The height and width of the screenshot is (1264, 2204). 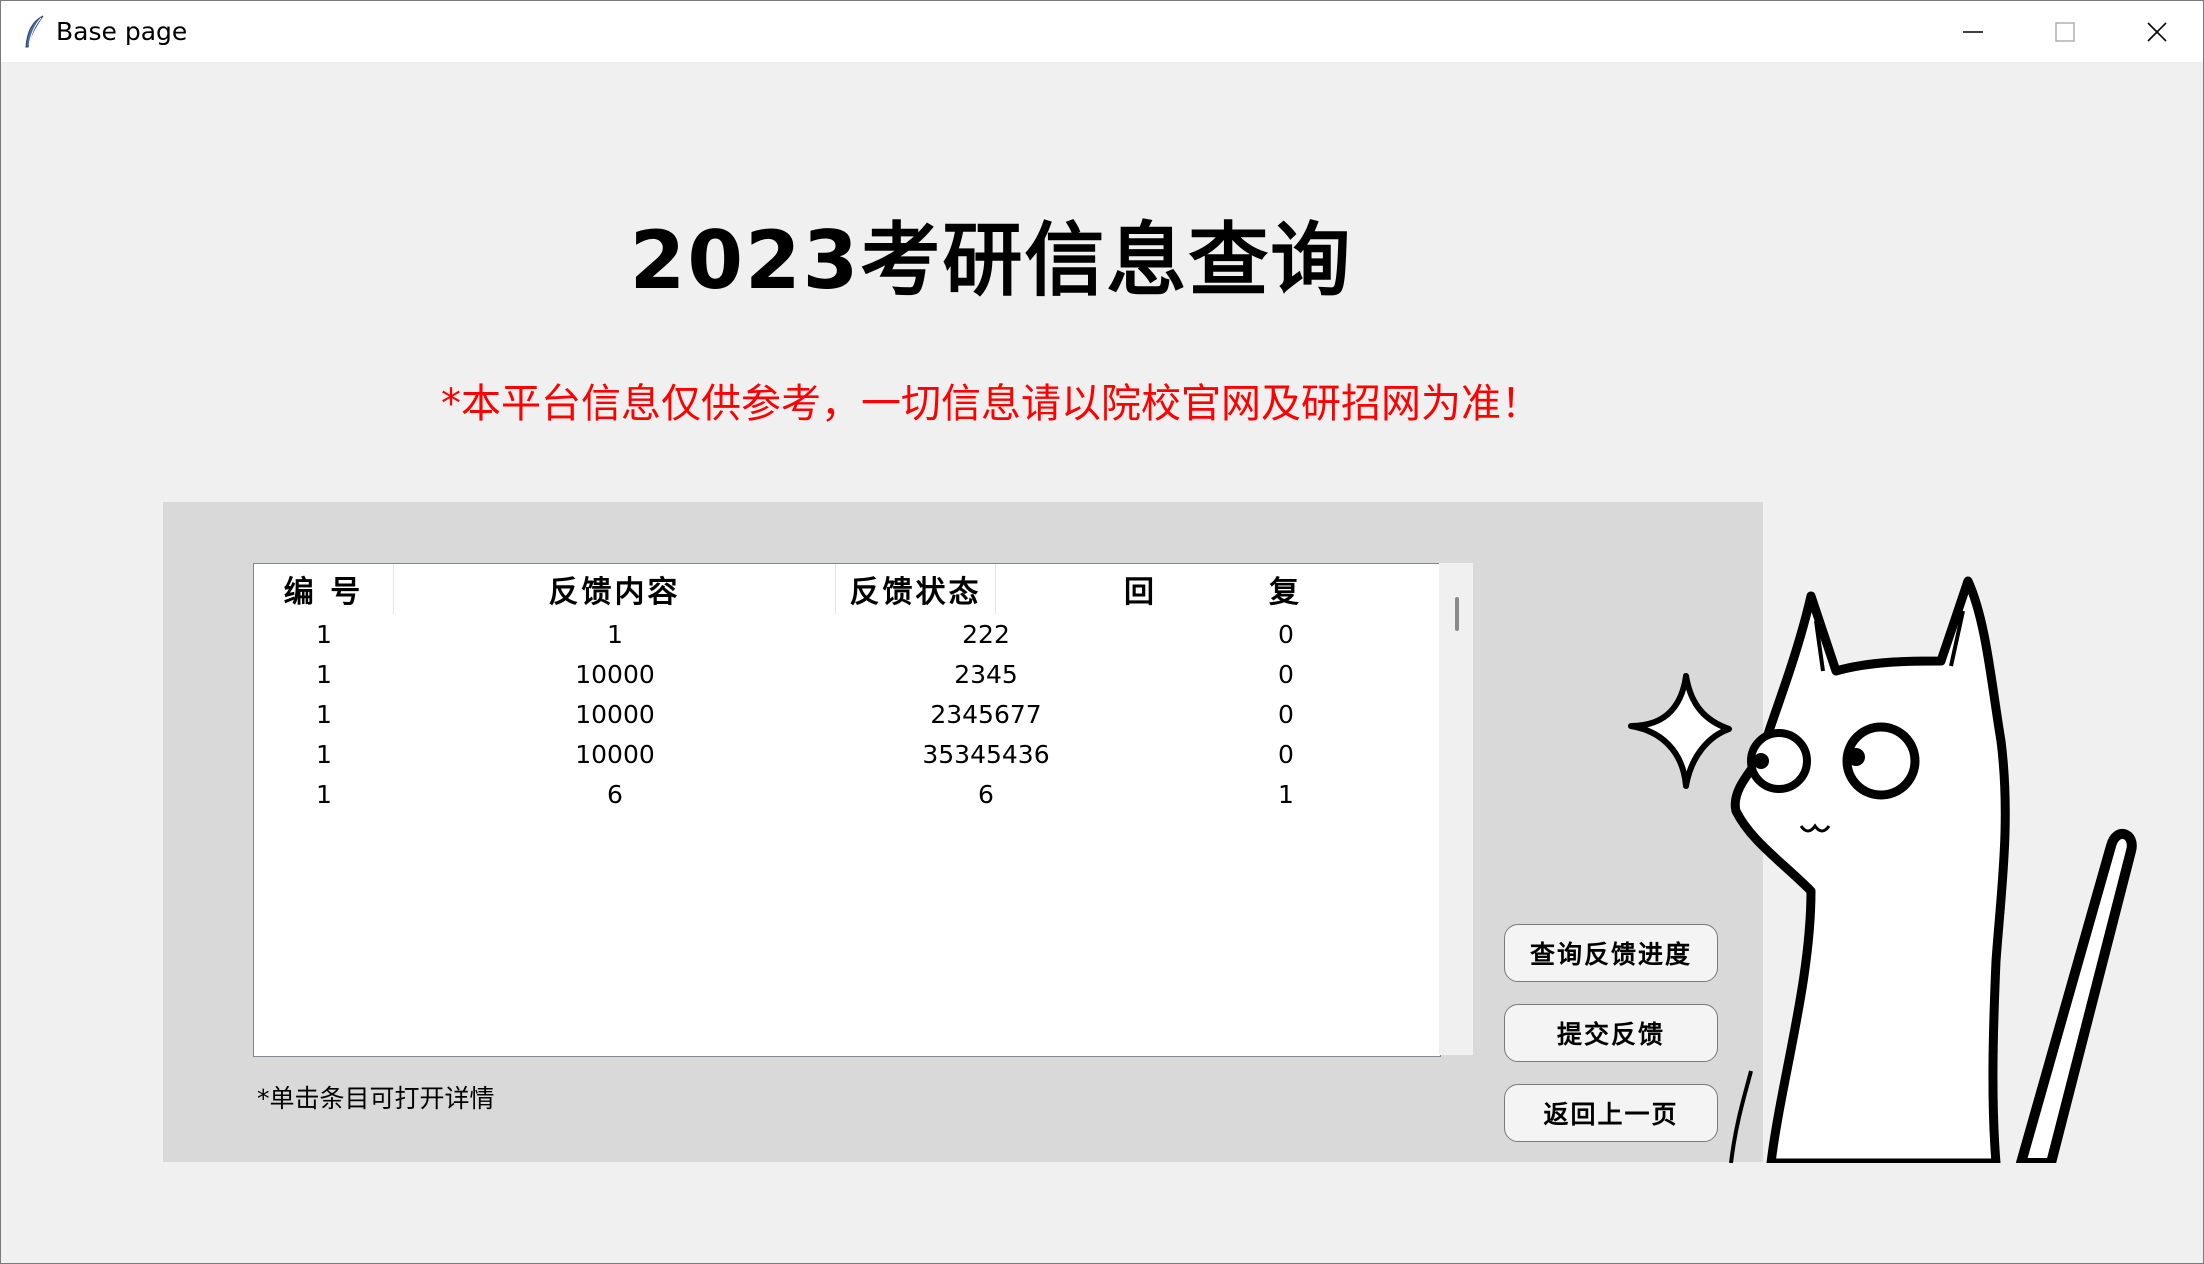 What do you see at coordinates (986, 714) in the screenshot?
I see `cell-status: 2345677` at bounding box center [986, 714].